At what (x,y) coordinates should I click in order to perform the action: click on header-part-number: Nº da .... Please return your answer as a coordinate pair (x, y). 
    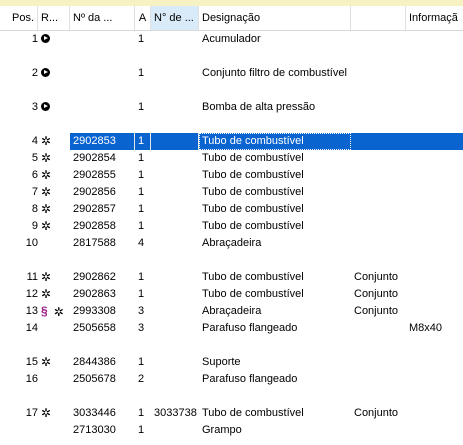
    Looking at the image, I should click on (102, 18).